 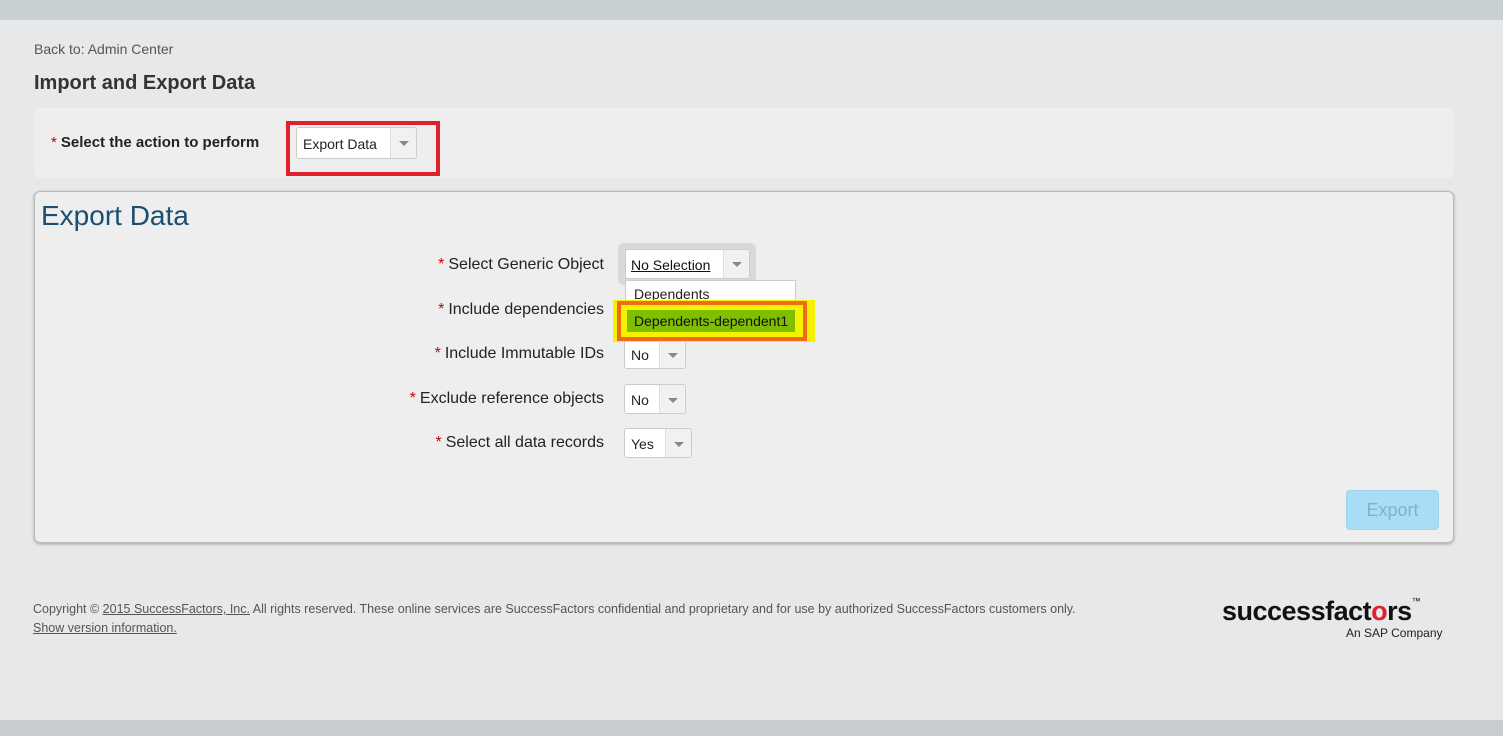 I want to click on successfactors-logo: successfactors™ An SAP Company, so click(x=1342, y=619).